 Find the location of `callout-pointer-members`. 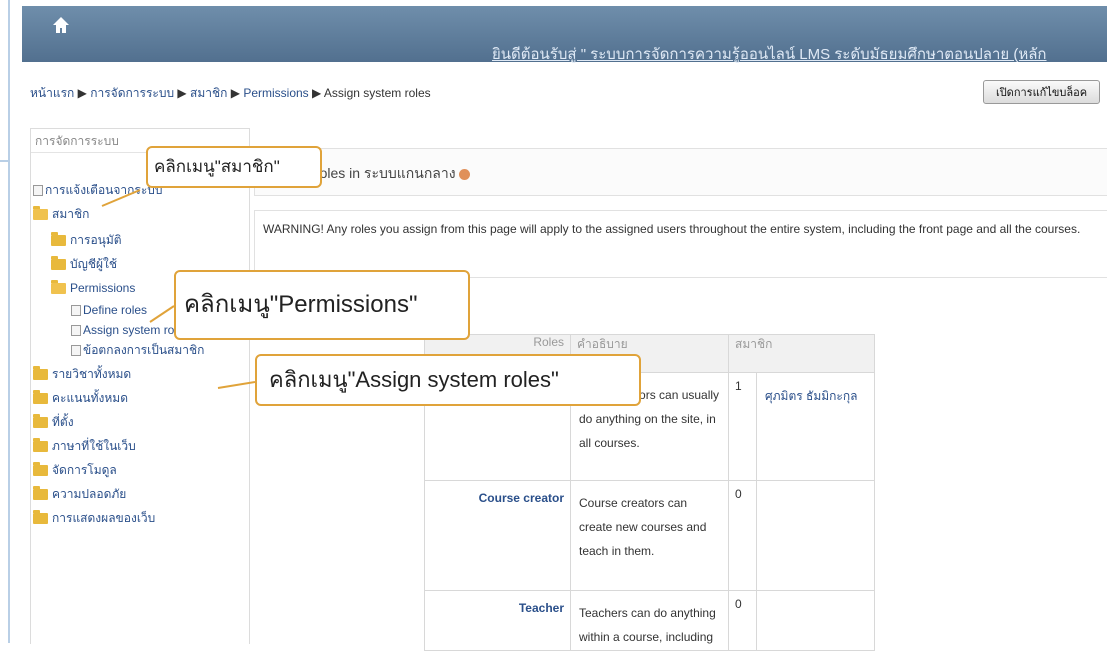

callout-pointer-members is located at coordinates (121, 198).